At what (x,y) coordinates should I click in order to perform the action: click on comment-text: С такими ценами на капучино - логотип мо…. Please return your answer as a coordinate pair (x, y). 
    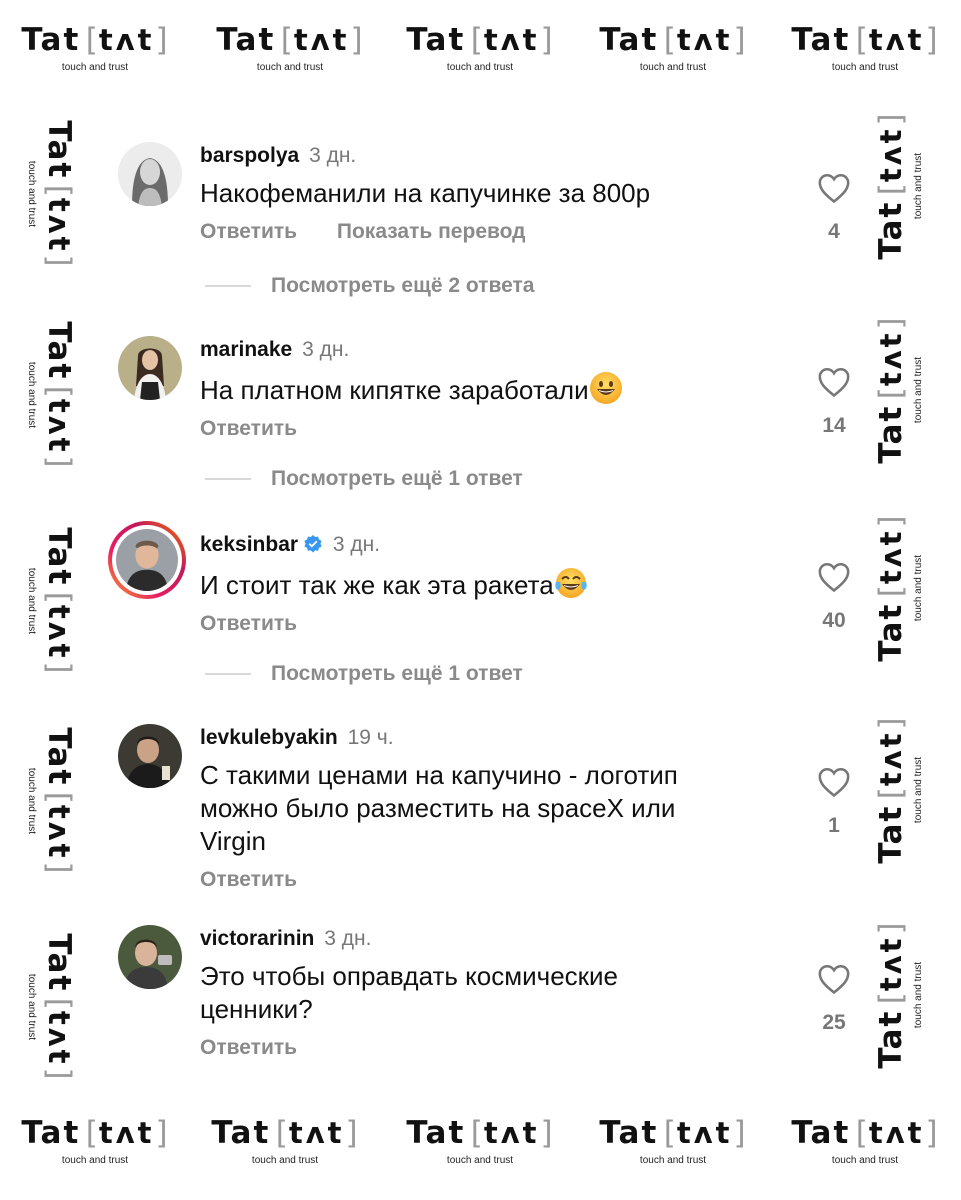
    Looking at the image, I should click on (490, 808).